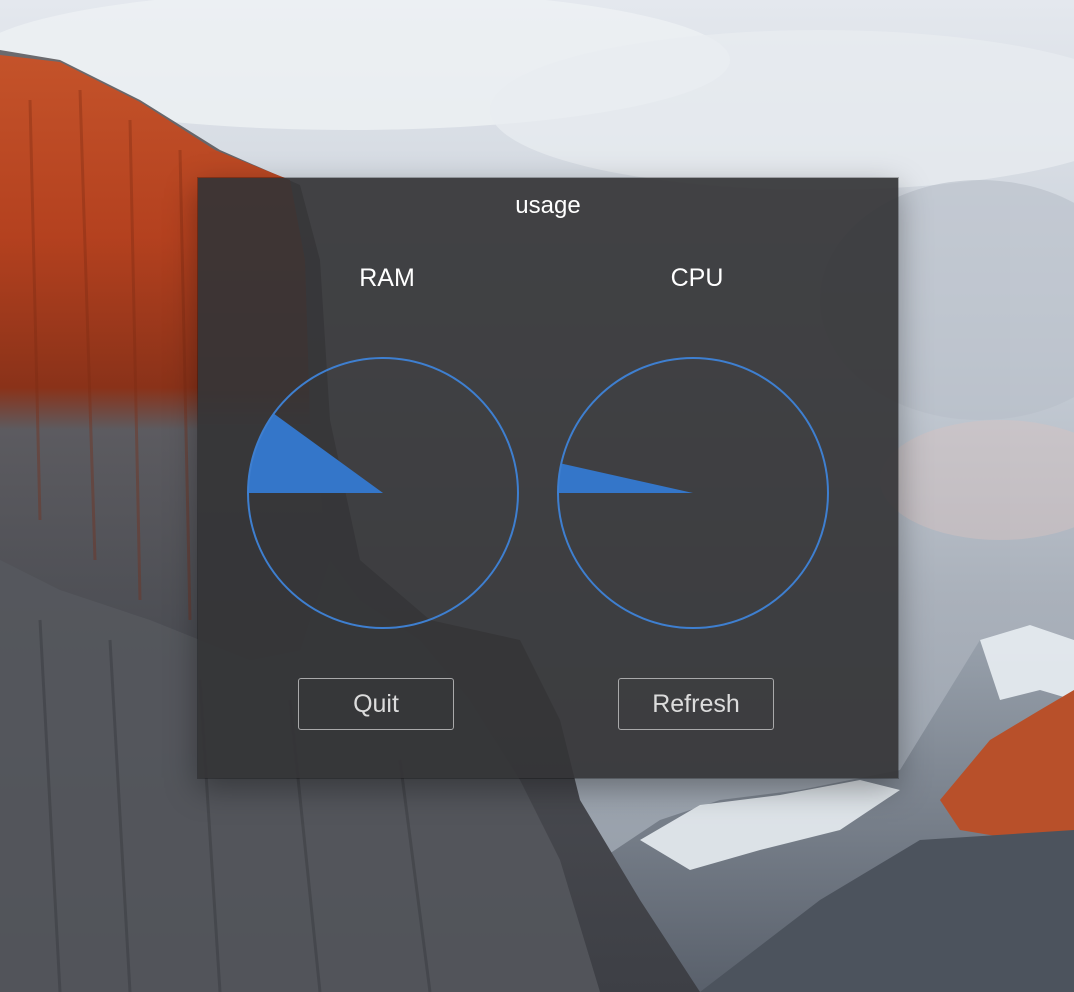 This screenshot has width=1074, height=992. I want to click on cpu-usage-gauge, so click(693, 493).